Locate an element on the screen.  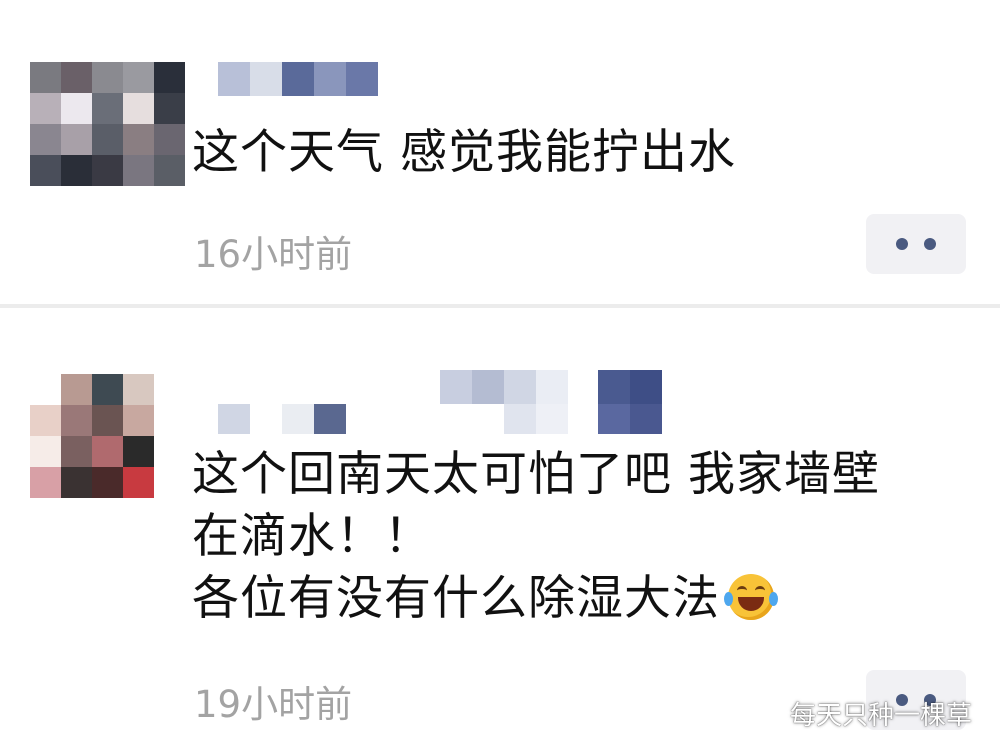
comment-text-line: 这个回南天太可怕了吧 我家墙壁 is located at coordinates (536, 474).